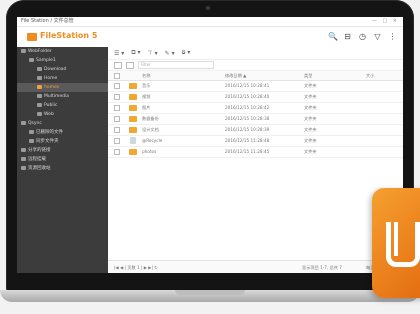 Image resolution: width=420 pixels, height=314 pixels. I want to click on app-name: FileStation 5, so click(69, 35).